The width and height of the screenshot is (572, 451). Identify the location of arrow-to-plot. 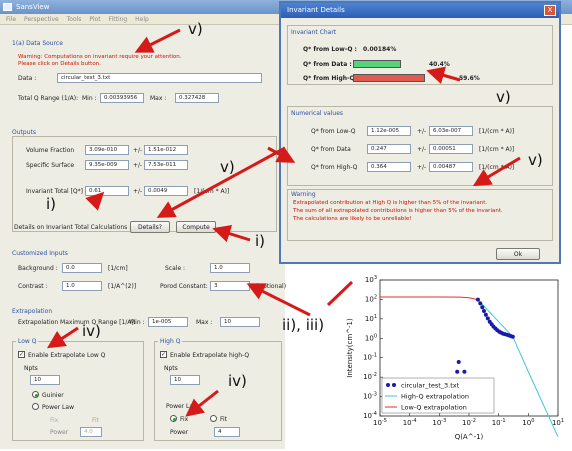
(340, 293).